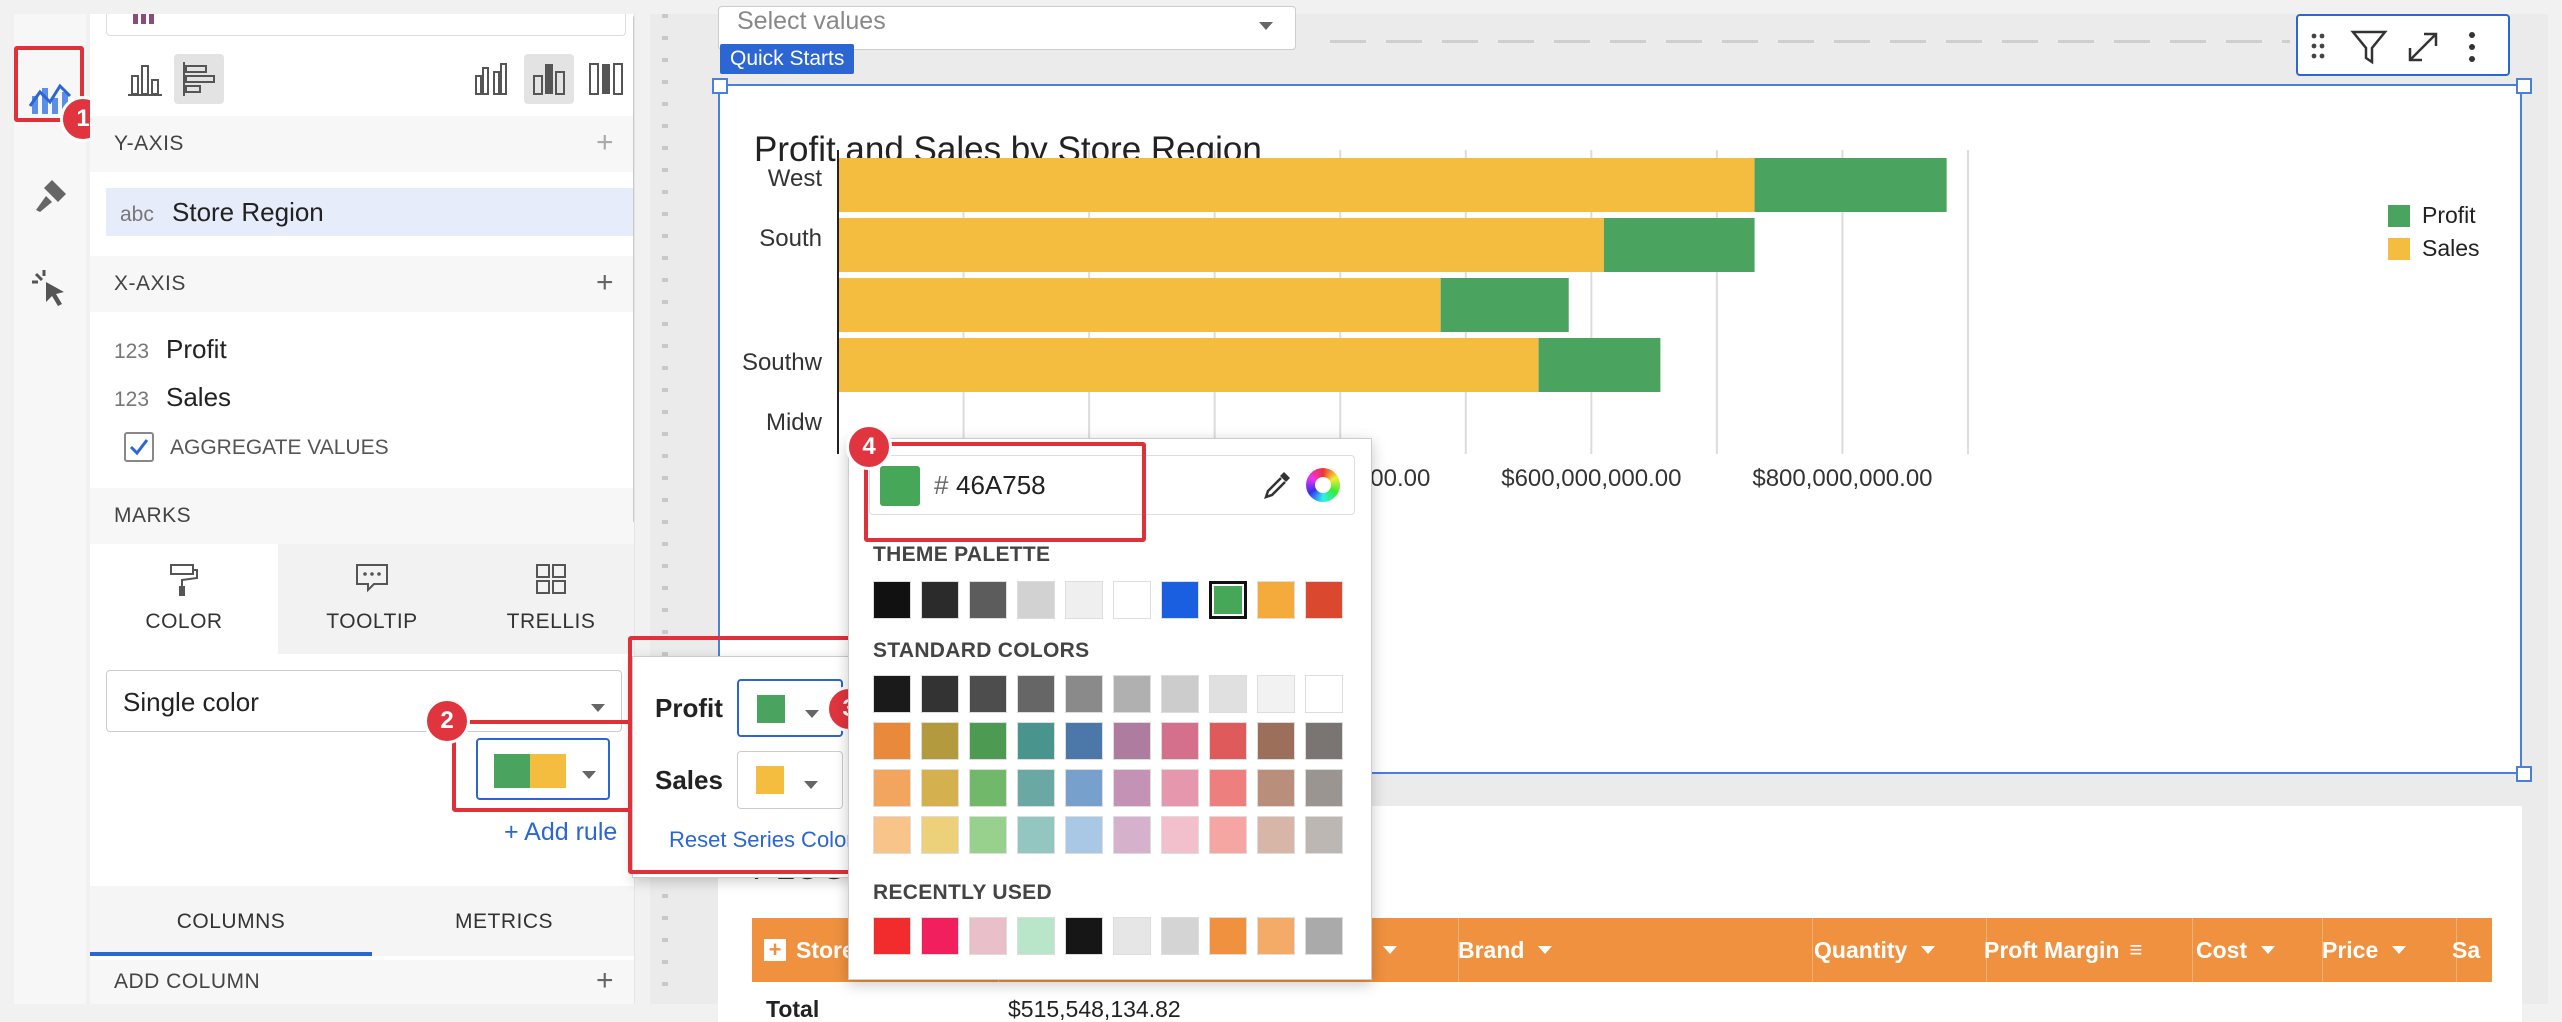 This screenshot has width=2562, height=1022. Describe the element at coordinates (605, 143) in the screenshot. I see `yaxis-add-icon: +` at that location.